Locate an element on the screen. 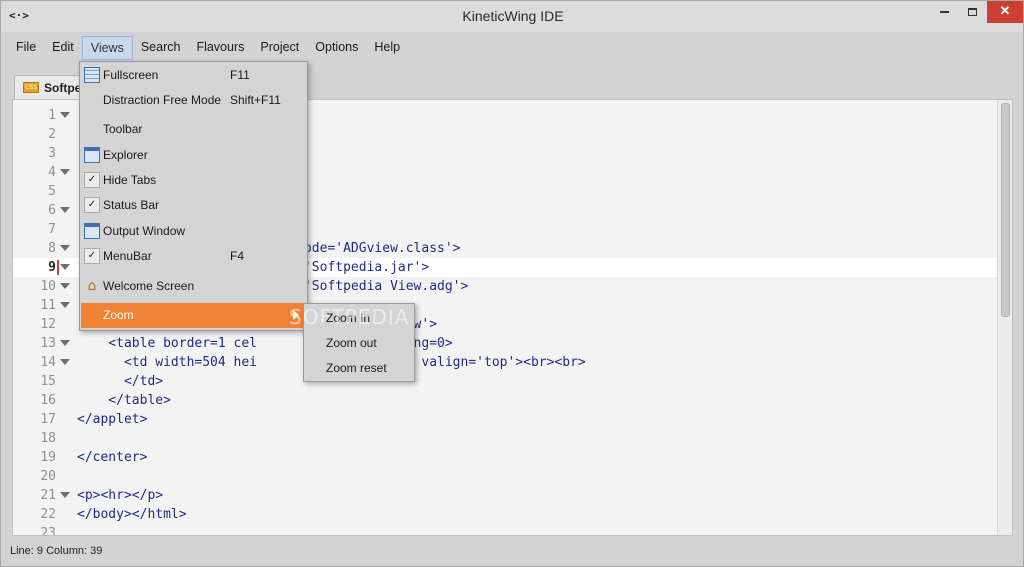 Image resolution: width=1024 pixels, height=567 pixels. zoom-submenu: Zoom In Zoom out Zoom reset is located at coordinates (359, 342).